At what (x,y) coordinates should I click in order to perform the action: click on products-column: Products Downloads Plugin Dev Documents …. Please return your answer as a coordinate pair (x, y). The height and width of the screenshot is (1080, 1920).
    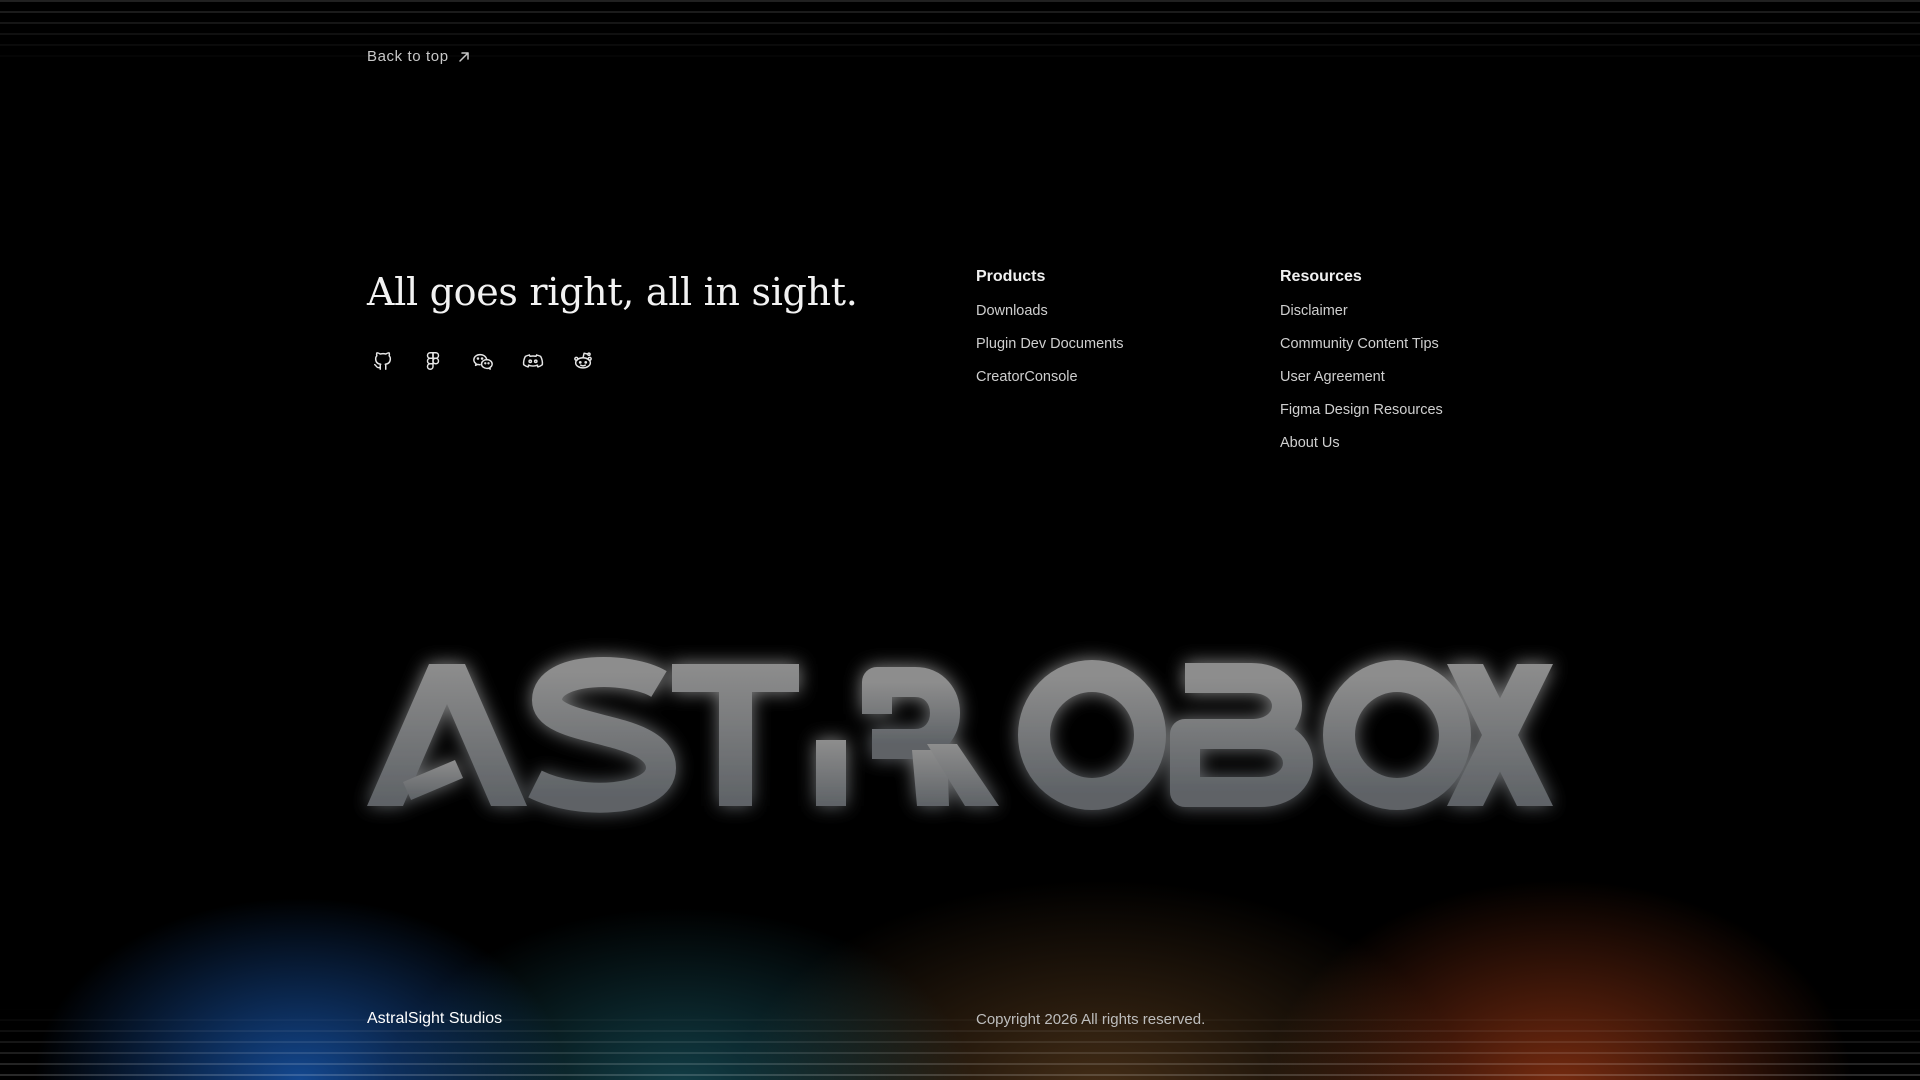
    Looking at the image, I should click on (1050, 334).